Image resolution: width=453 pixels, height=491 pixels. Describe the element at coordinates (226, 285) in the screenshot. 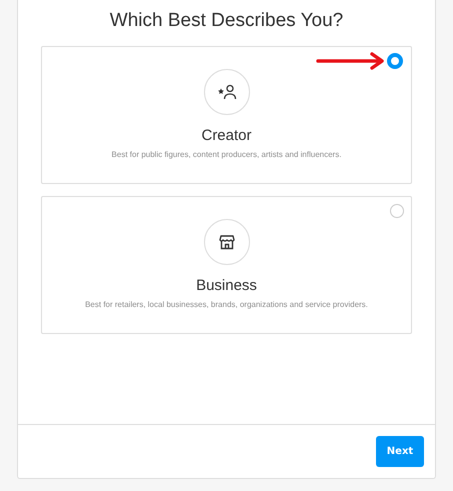

I see `option-label: Business` at that location.